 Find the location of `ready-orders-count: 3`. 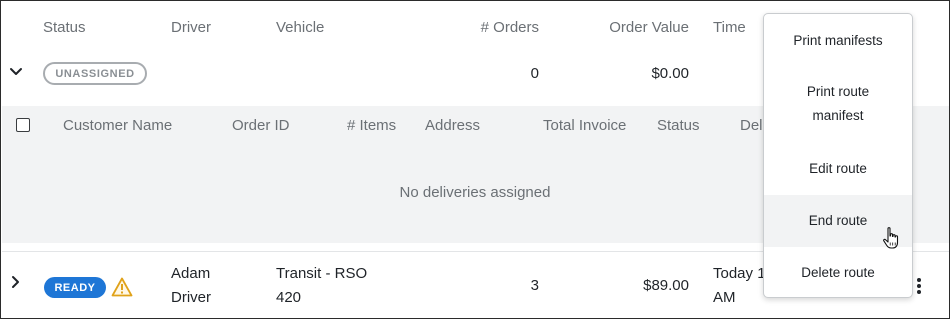

ready-orders-count: 3 is located at coordinates (534, 285).